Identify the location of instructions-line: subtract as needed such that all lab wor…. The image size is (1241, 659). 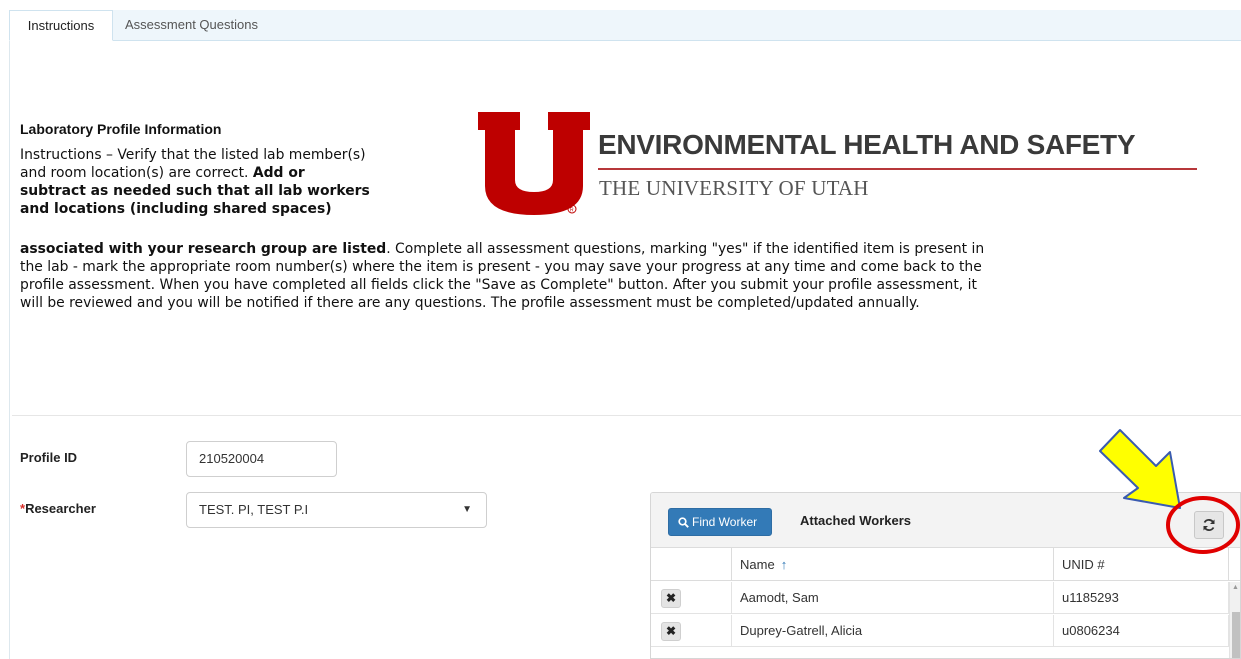
(195, 191).